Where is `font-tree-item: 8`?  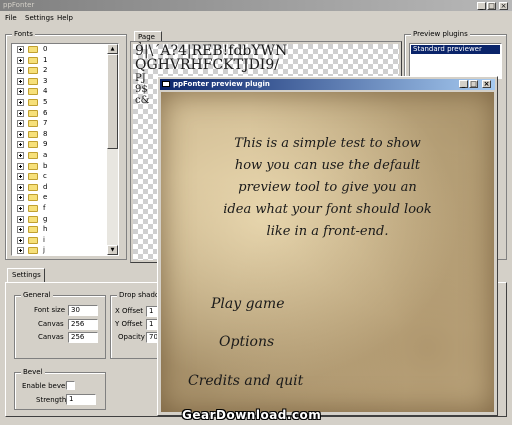 font-tree-item: 8 is located at coordinates (60, 134).